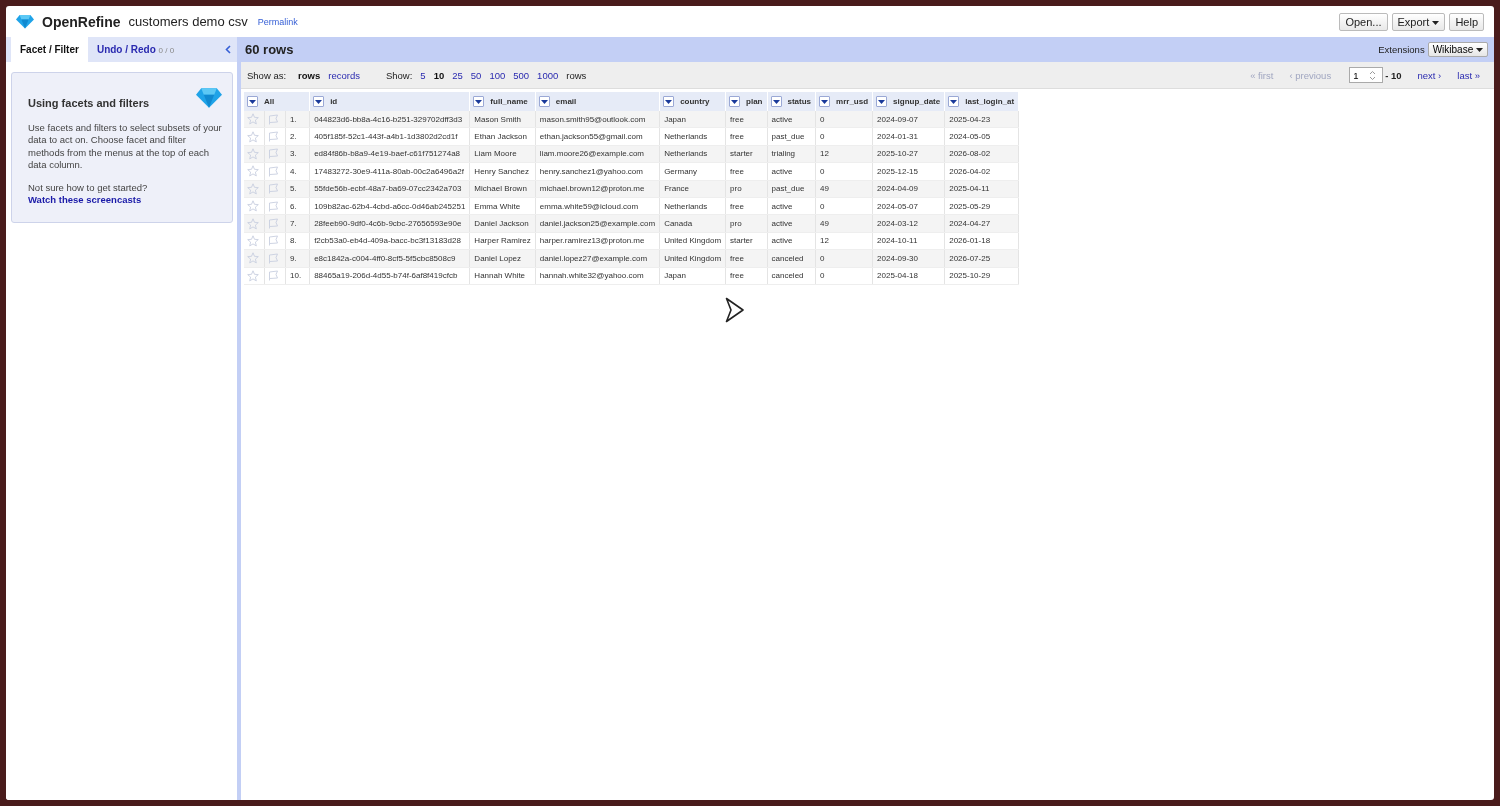 Image resolution: width=1500 pixels, height=806 pixels. Describe the element at coordinates (695, 101) in the screenshot. I see `column-name: country` at that location.